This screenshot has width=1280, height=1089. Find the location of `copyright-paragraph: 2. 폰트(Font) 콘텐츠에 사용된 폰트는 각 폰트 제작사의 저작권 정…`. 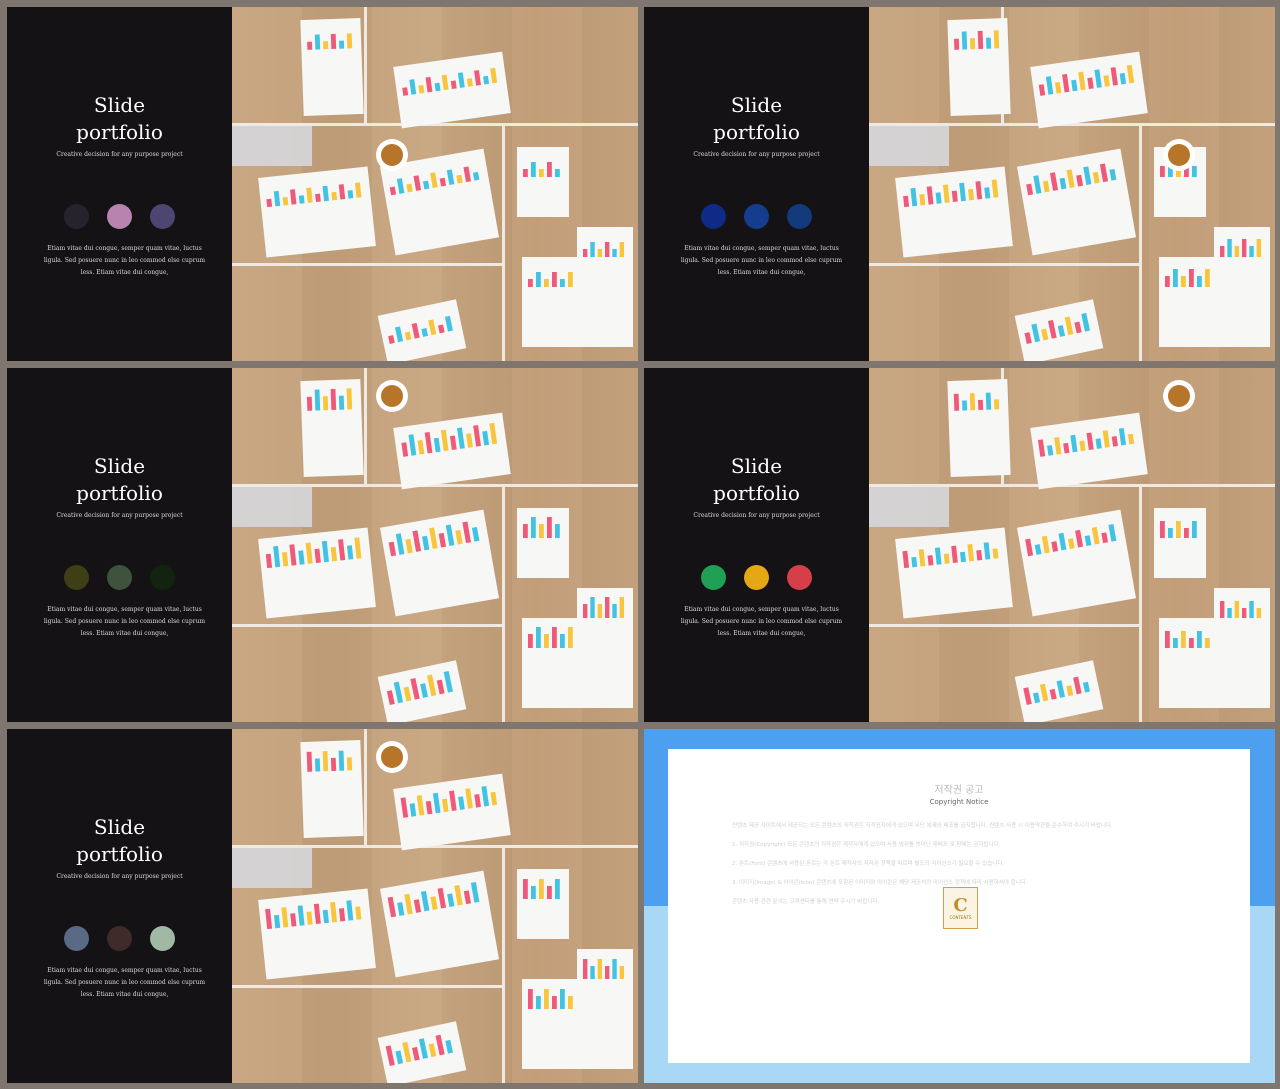

copyright-paragraph: 2. 폰트(Font) 콘텐츠에 사용된 폰트는 각 폰트 제작사의 저작권 정… is located at coordinates (868, 864).